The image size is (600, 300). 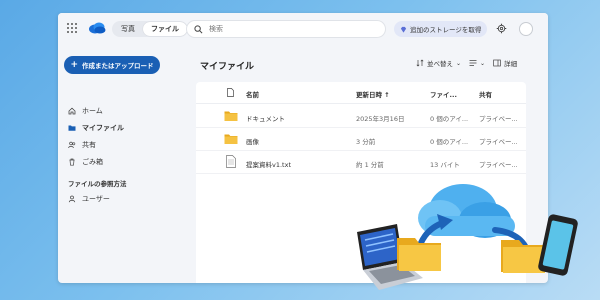 I want to click on sidebar-item-label: マイファイル, so click(x=103, y=127).